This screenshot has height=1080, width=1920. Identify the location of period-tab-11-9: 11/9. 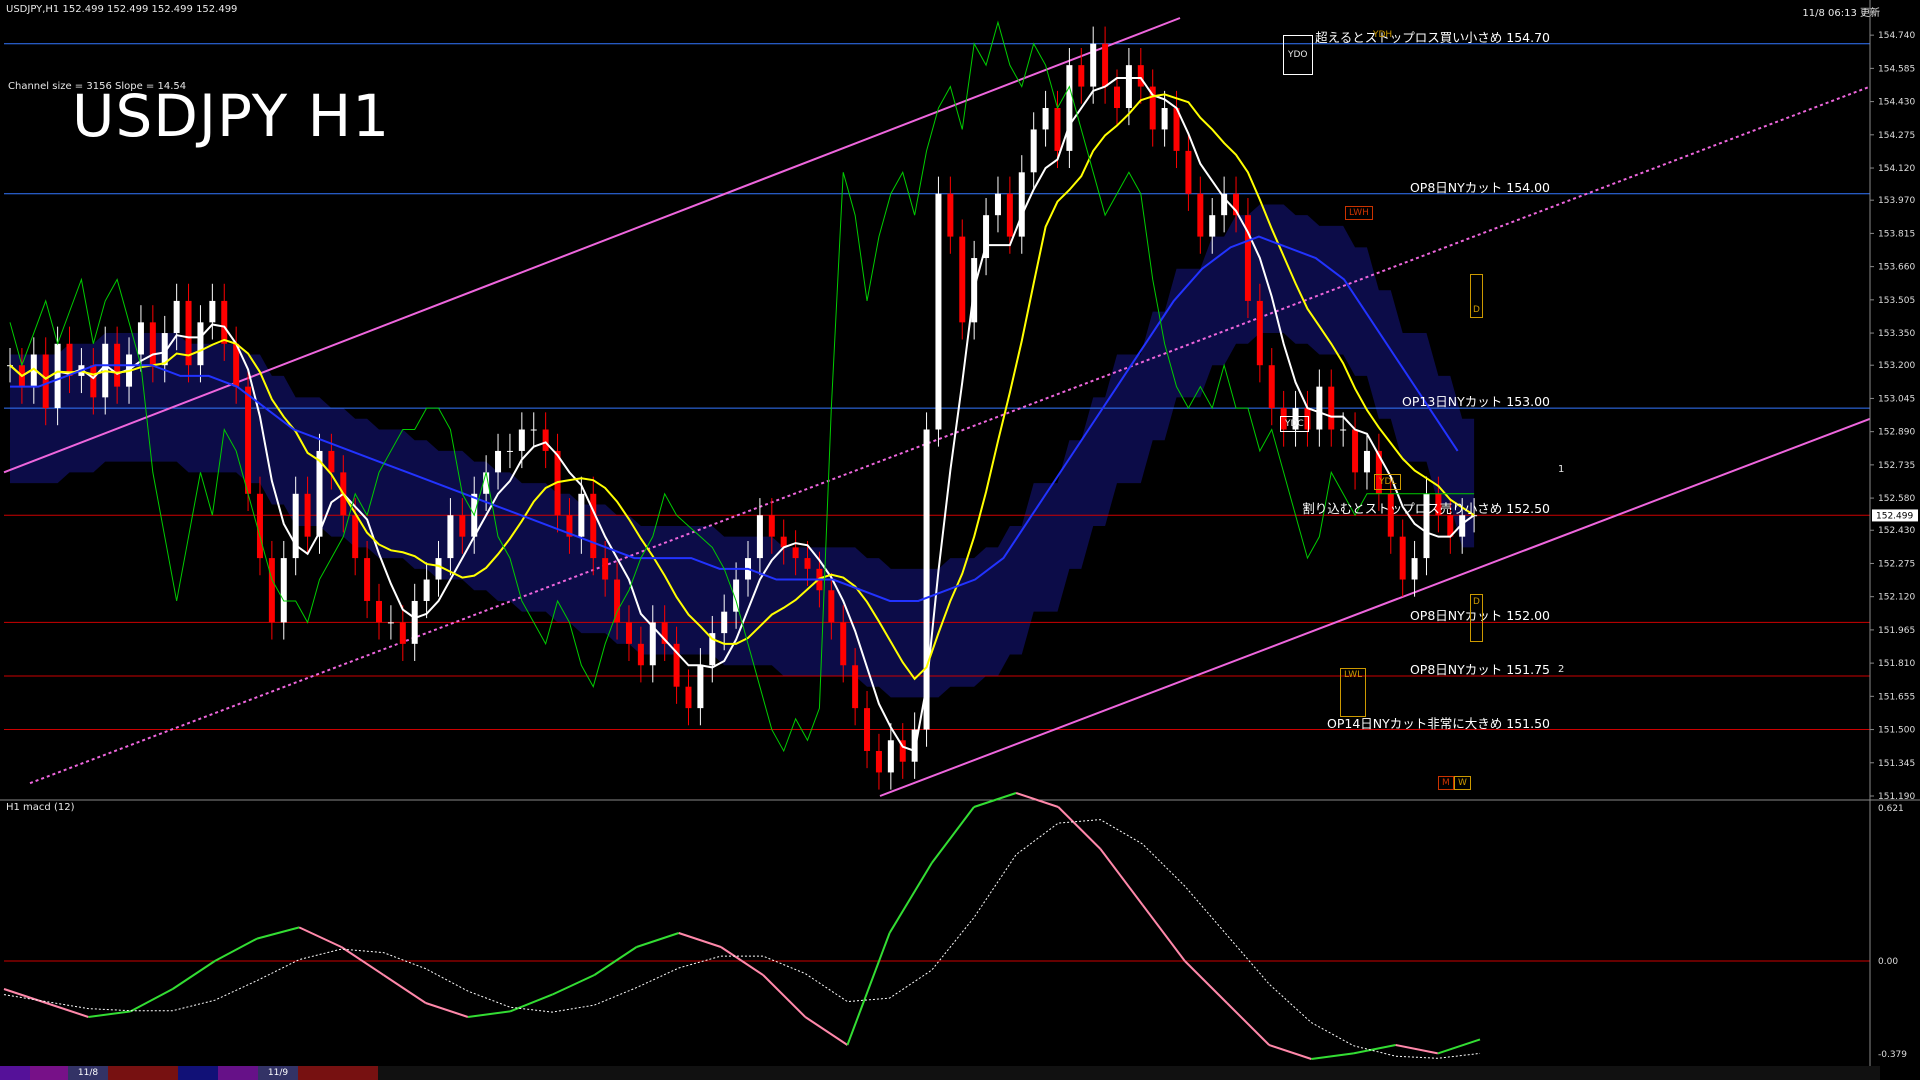
(278, 1073).